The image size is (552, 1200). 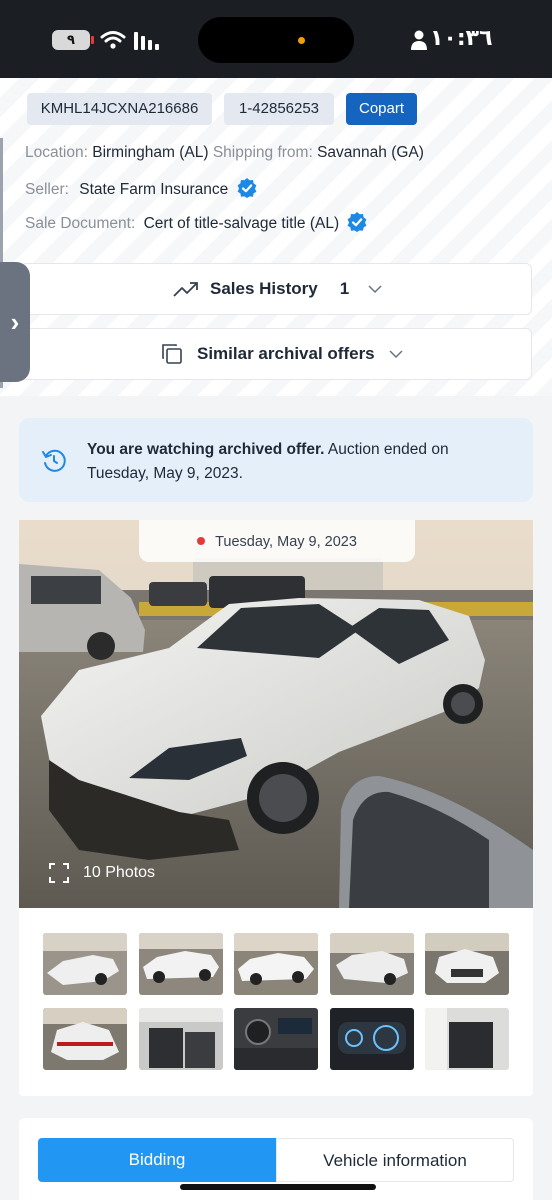 What do you see at coordinates (262, 152) in the screenshot?
I see `shipping-label: Shipping from:` at bounding box center [262, 152].